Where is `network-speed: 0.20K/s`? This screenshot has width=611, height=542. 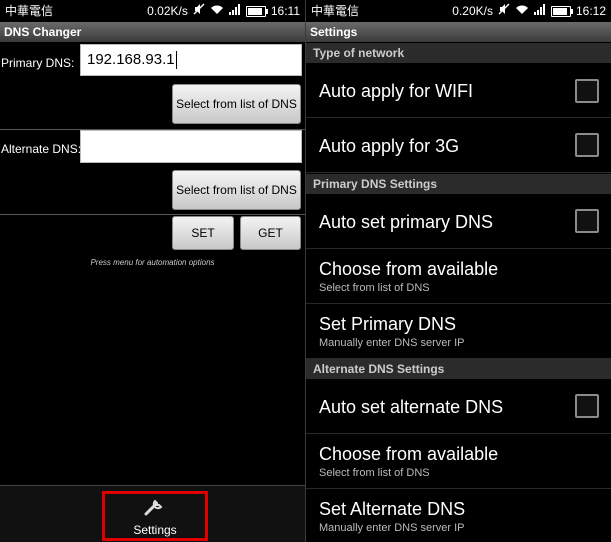
network-speed: 0.20K/s is located at coordinates (472, 11).